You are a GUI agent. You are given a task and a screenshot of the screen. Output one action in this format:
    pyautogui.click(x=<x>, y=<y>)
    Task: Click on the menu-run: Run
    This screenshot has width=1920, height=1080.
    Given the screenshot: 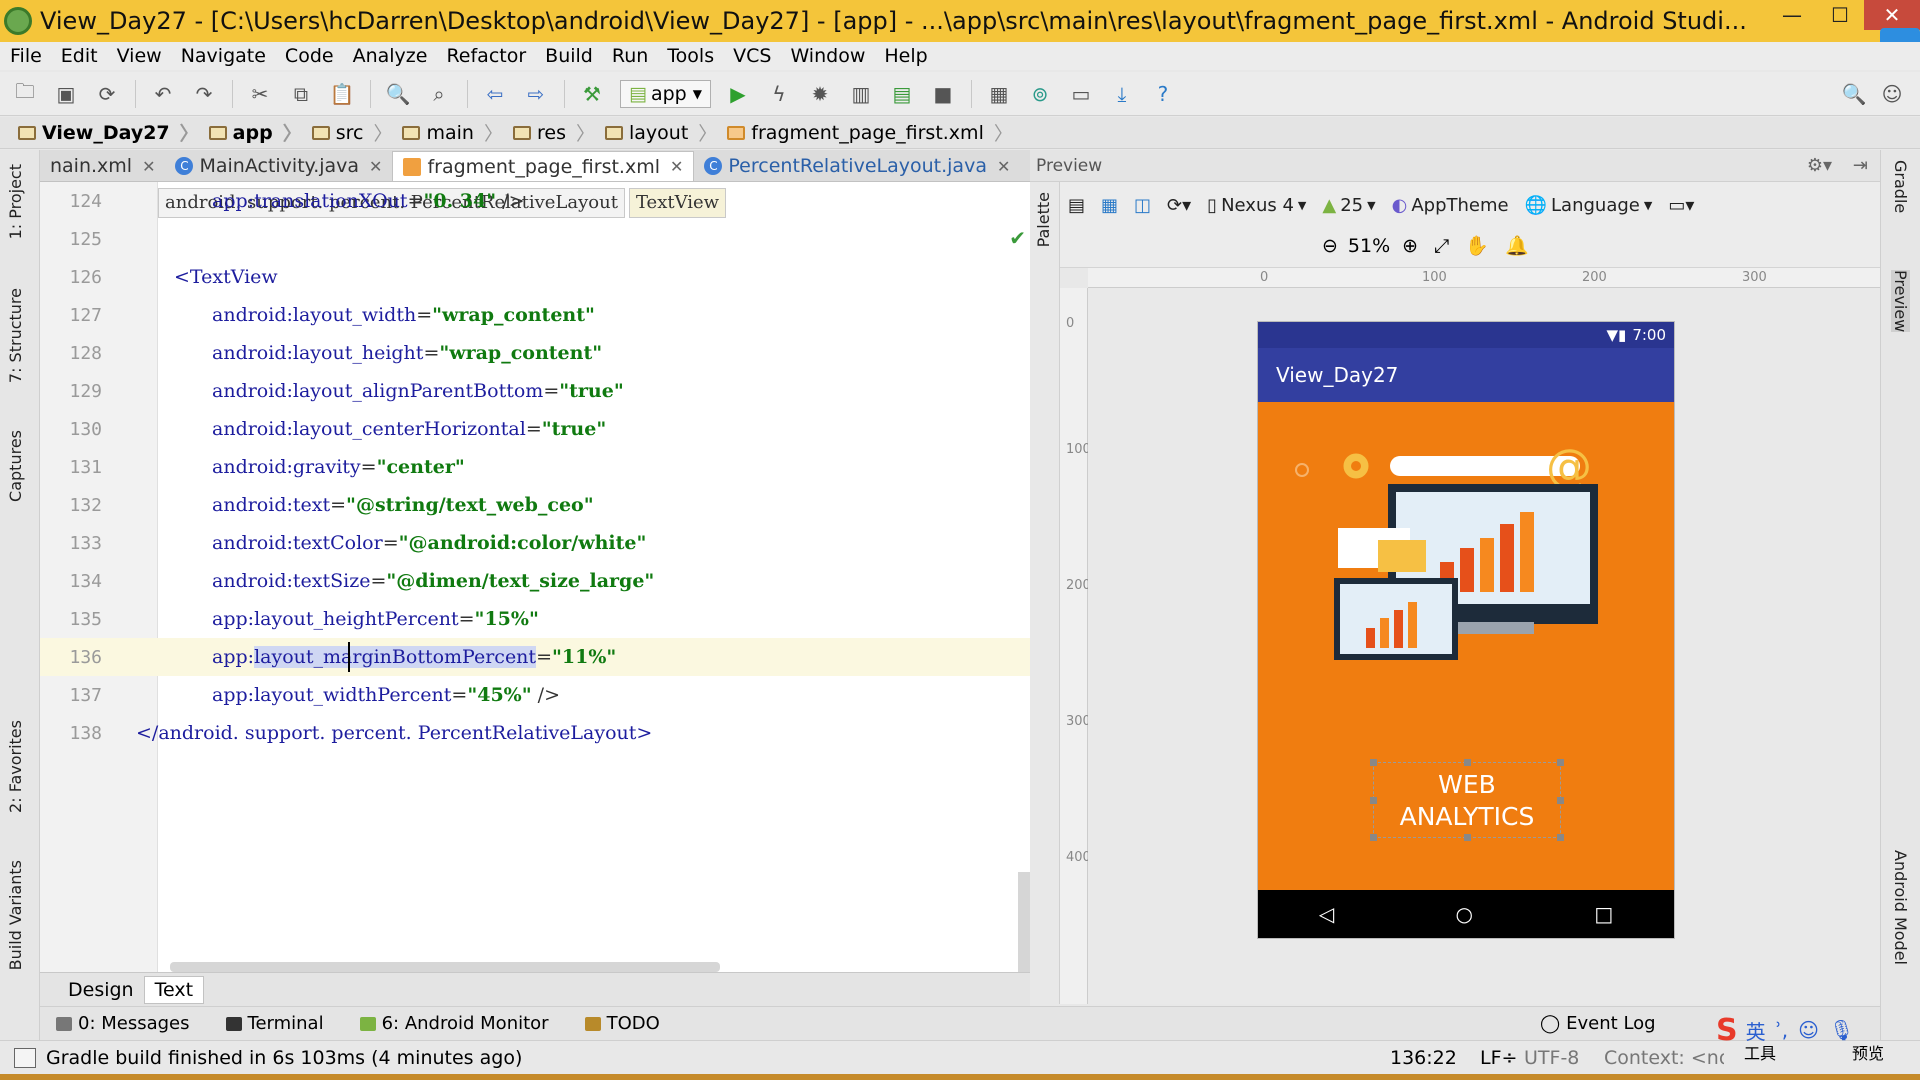 What is the action you would take?
    pyautogui.click(x=630, y=56)
    